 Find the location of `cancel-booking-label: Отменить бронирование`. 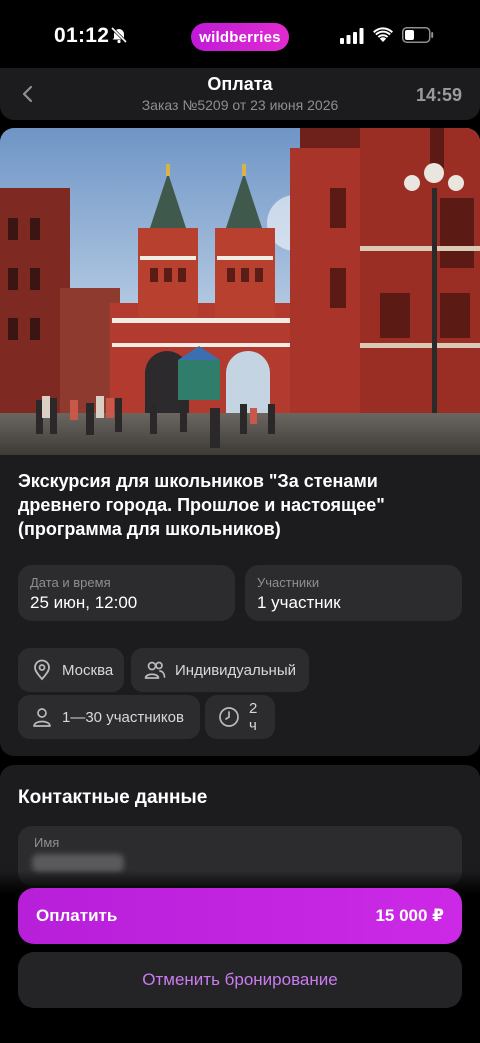

cancel-booking-label: Отменить бронирование is located at coordinates (240, 979).